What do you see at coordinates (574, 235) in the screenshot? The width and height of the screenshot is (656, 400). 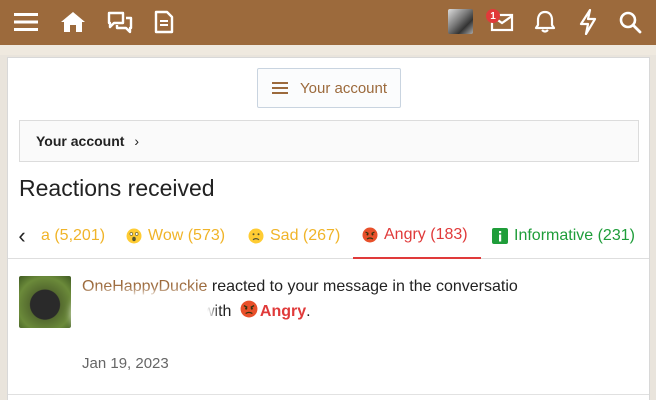 I see `tab-label: Informative (231)` at bounding box center [574, 235].